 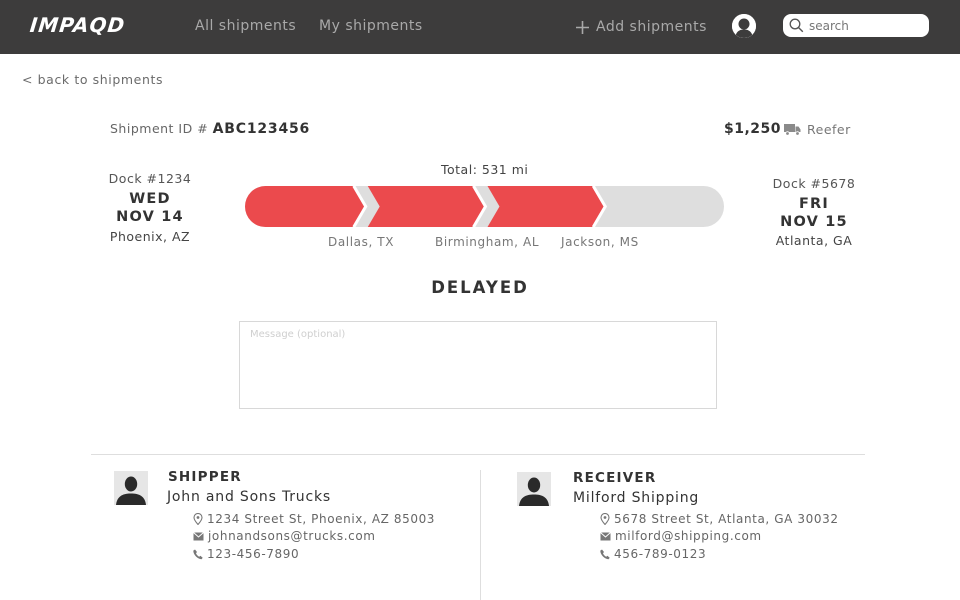 What do you see at coordinates (814, 183) in the screenshot?
I see `destination-dock: Dock #5678` at bounding box center [814, 183].